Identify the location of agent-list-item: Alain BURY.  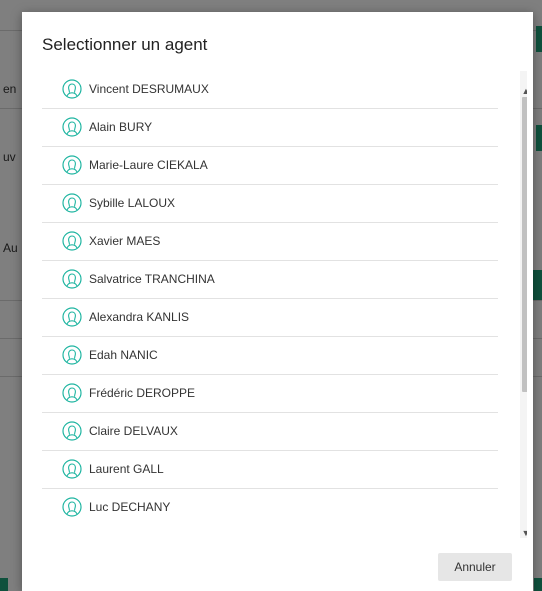
(270, 128).